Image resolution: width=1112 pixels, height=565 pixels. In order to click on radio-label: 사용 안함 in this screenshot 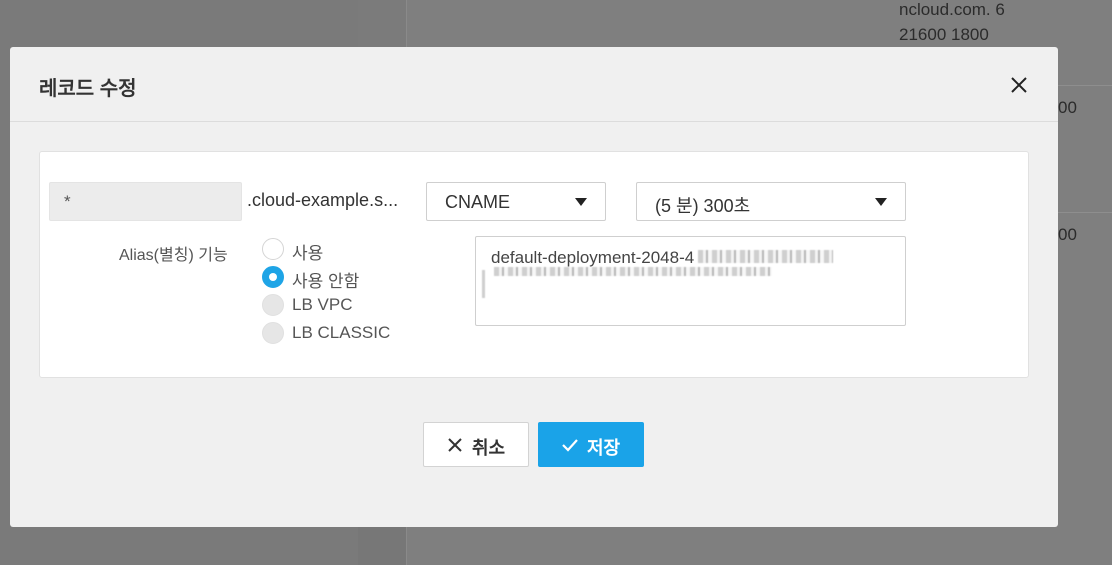, I will do `click(326, 281)`.